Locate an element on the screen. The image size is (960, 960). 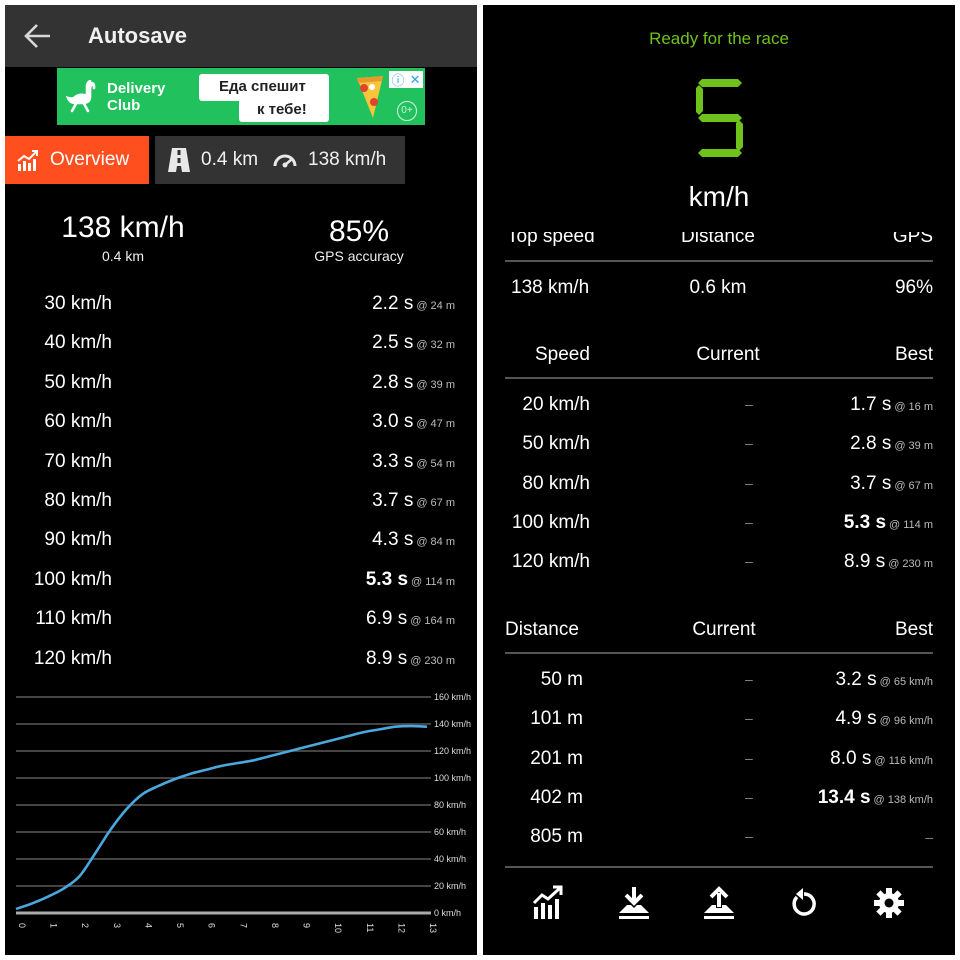
y-tick-label: 100 km/h is located at coordinates (452, 778).